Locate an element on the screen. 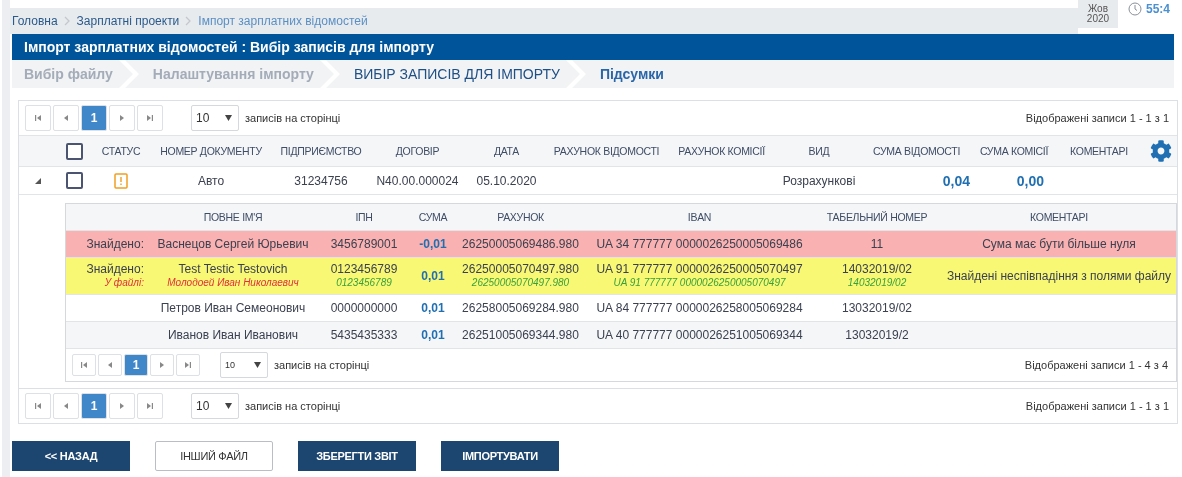  table-cell: 13032019/02 is located at coordinates (877, 308).